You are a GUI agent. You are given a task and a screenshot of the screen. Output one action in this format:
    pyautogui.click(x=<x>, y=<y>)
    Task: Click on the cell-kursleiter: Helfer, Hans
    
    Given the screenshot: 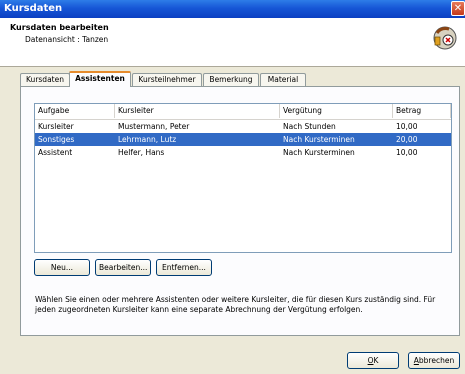 What is the action you would take?
    pyautogui.click(x=141, y=152)
    